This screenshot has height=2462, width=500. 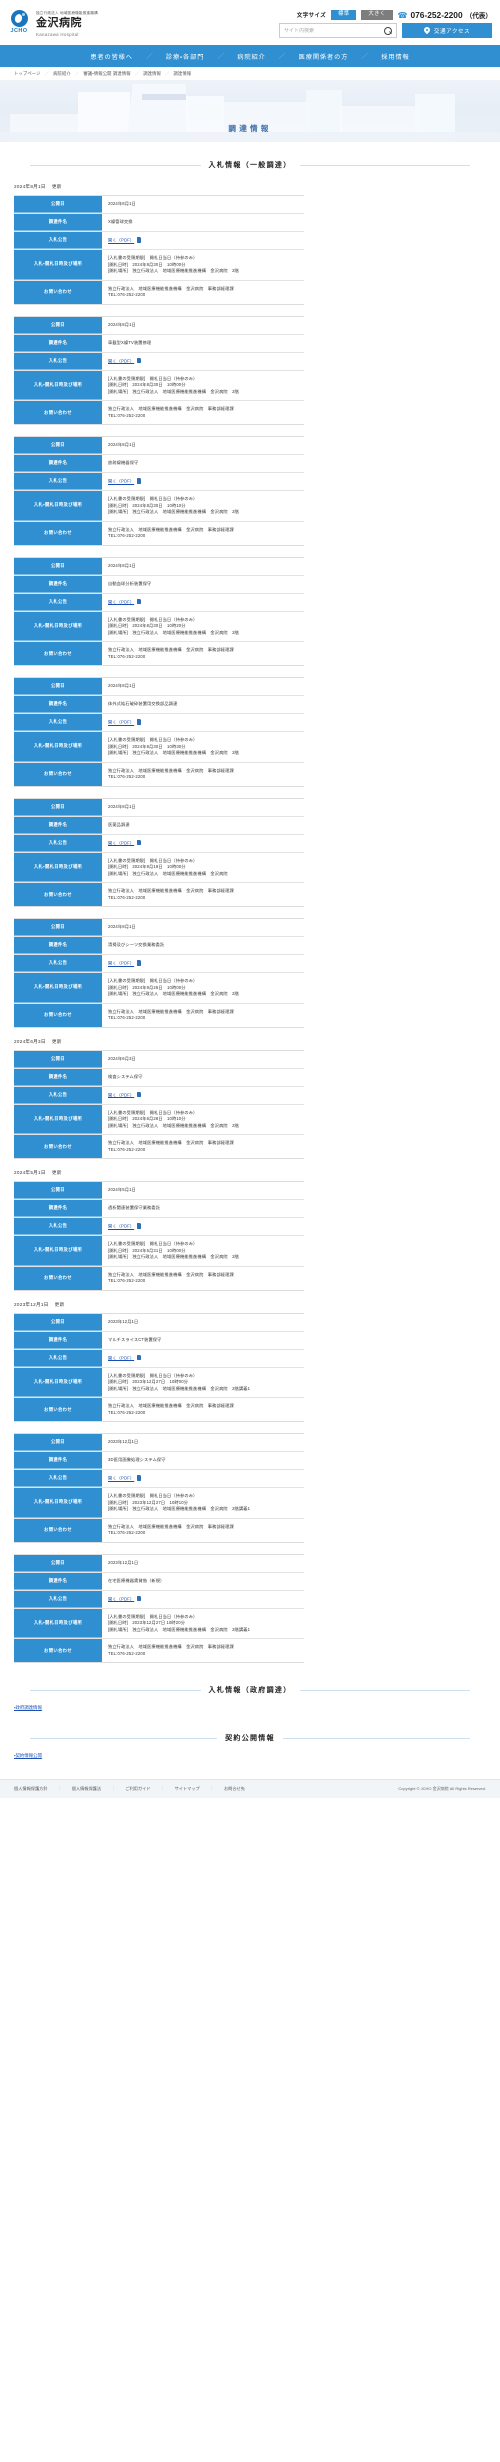 I want to click on pdf-file-icon, so click(x=139, y=360).